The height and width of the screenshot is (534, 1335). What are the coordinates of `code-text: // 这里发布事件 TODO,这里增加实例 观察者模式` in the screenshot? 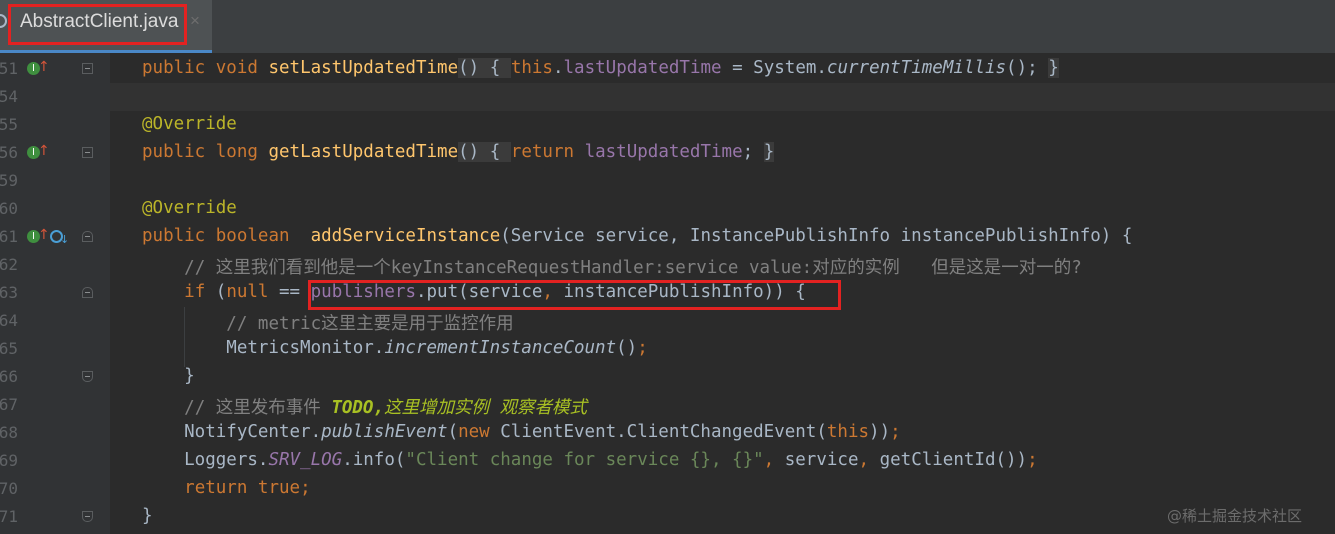 It's located at (364, 406).